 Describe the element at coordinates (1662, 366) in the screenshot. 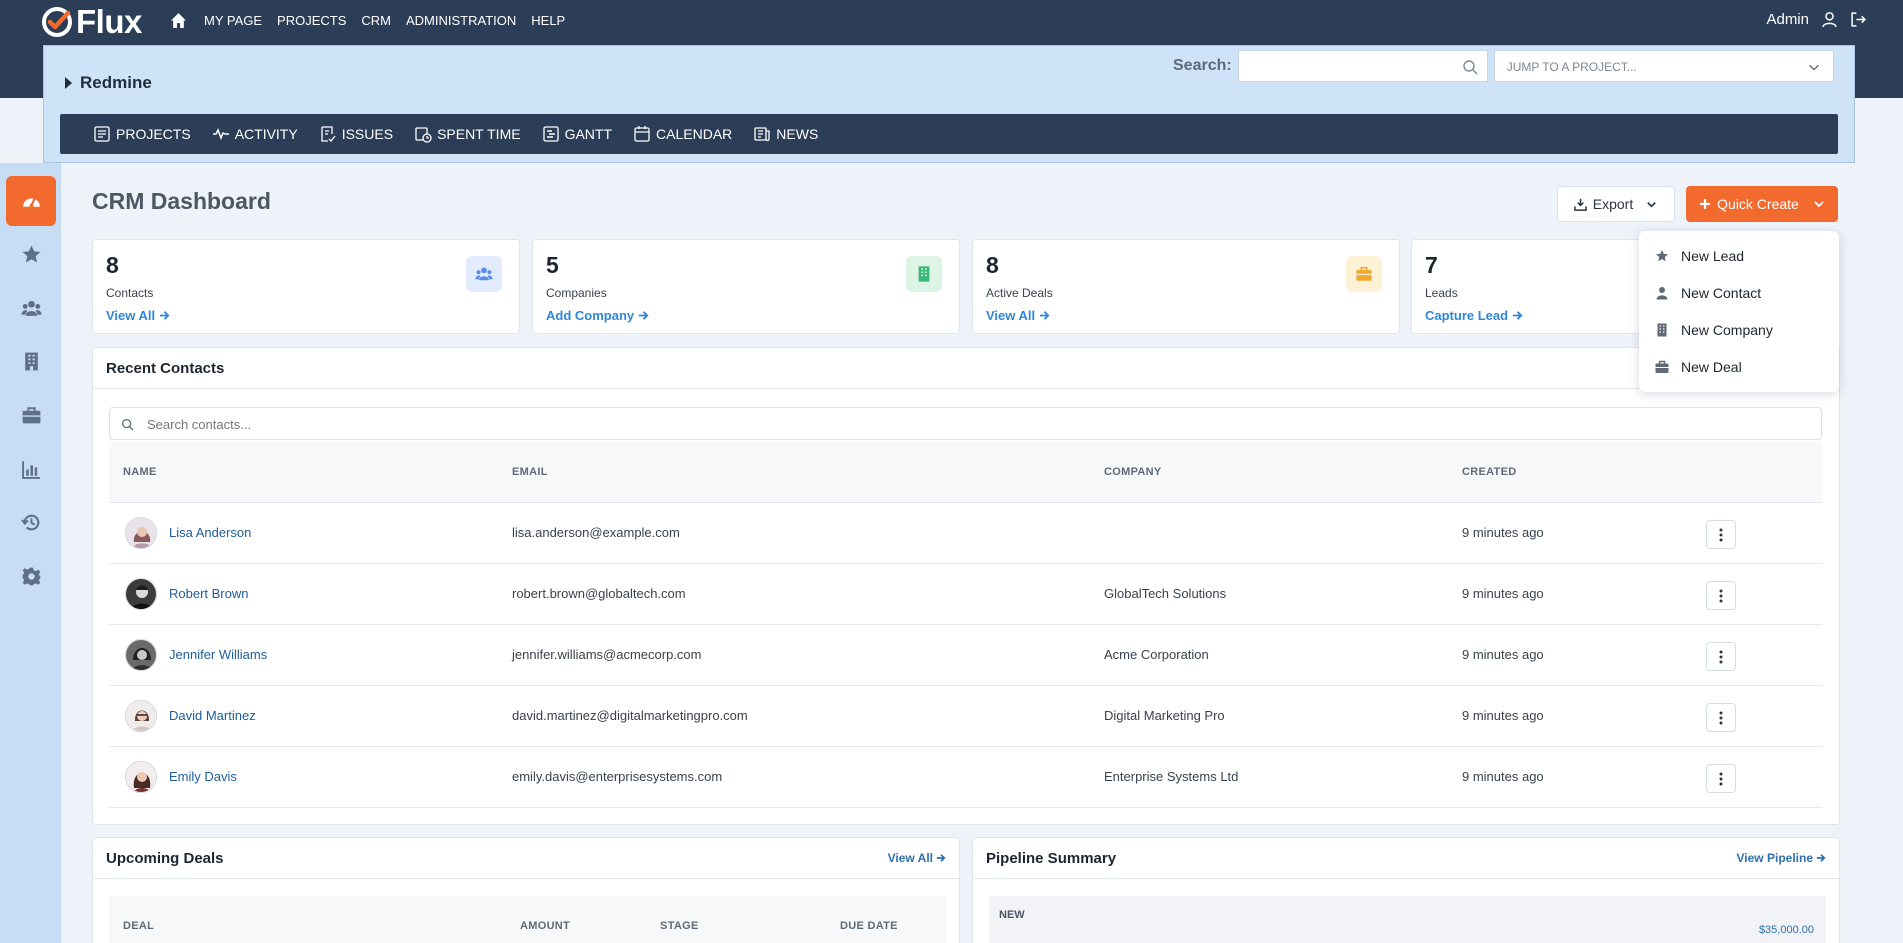

I see `briefcase-icon` at that location.